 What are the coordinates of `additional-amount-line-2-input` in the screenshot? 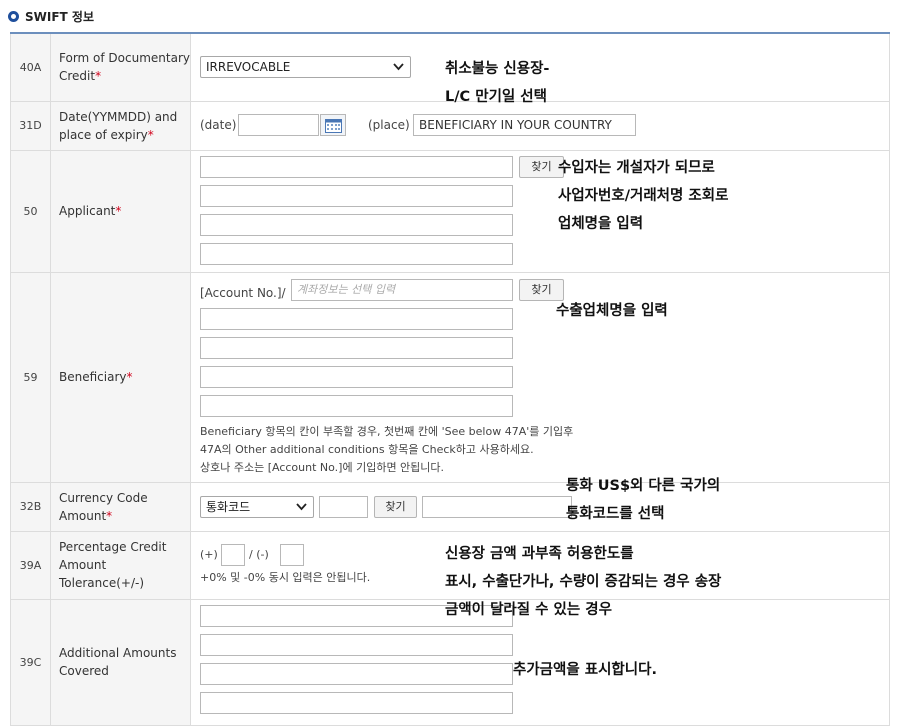 It's located at (356, 644).